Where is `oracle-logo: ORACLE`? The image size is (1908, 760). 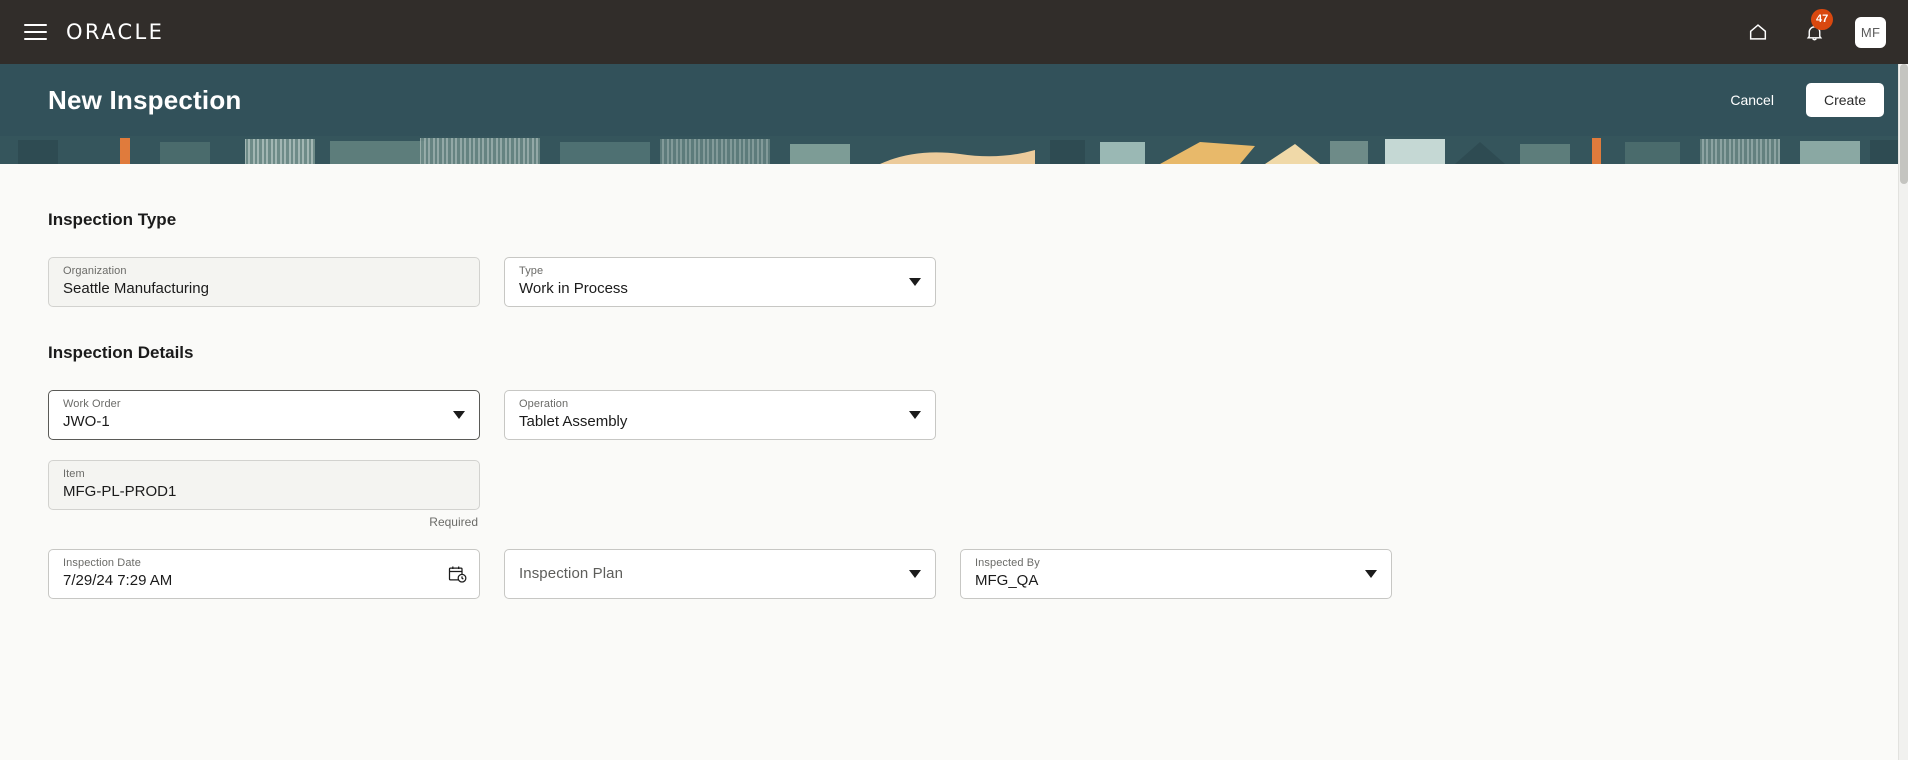 oracle-logo: ORACLE is located at coordinates (115, 32).